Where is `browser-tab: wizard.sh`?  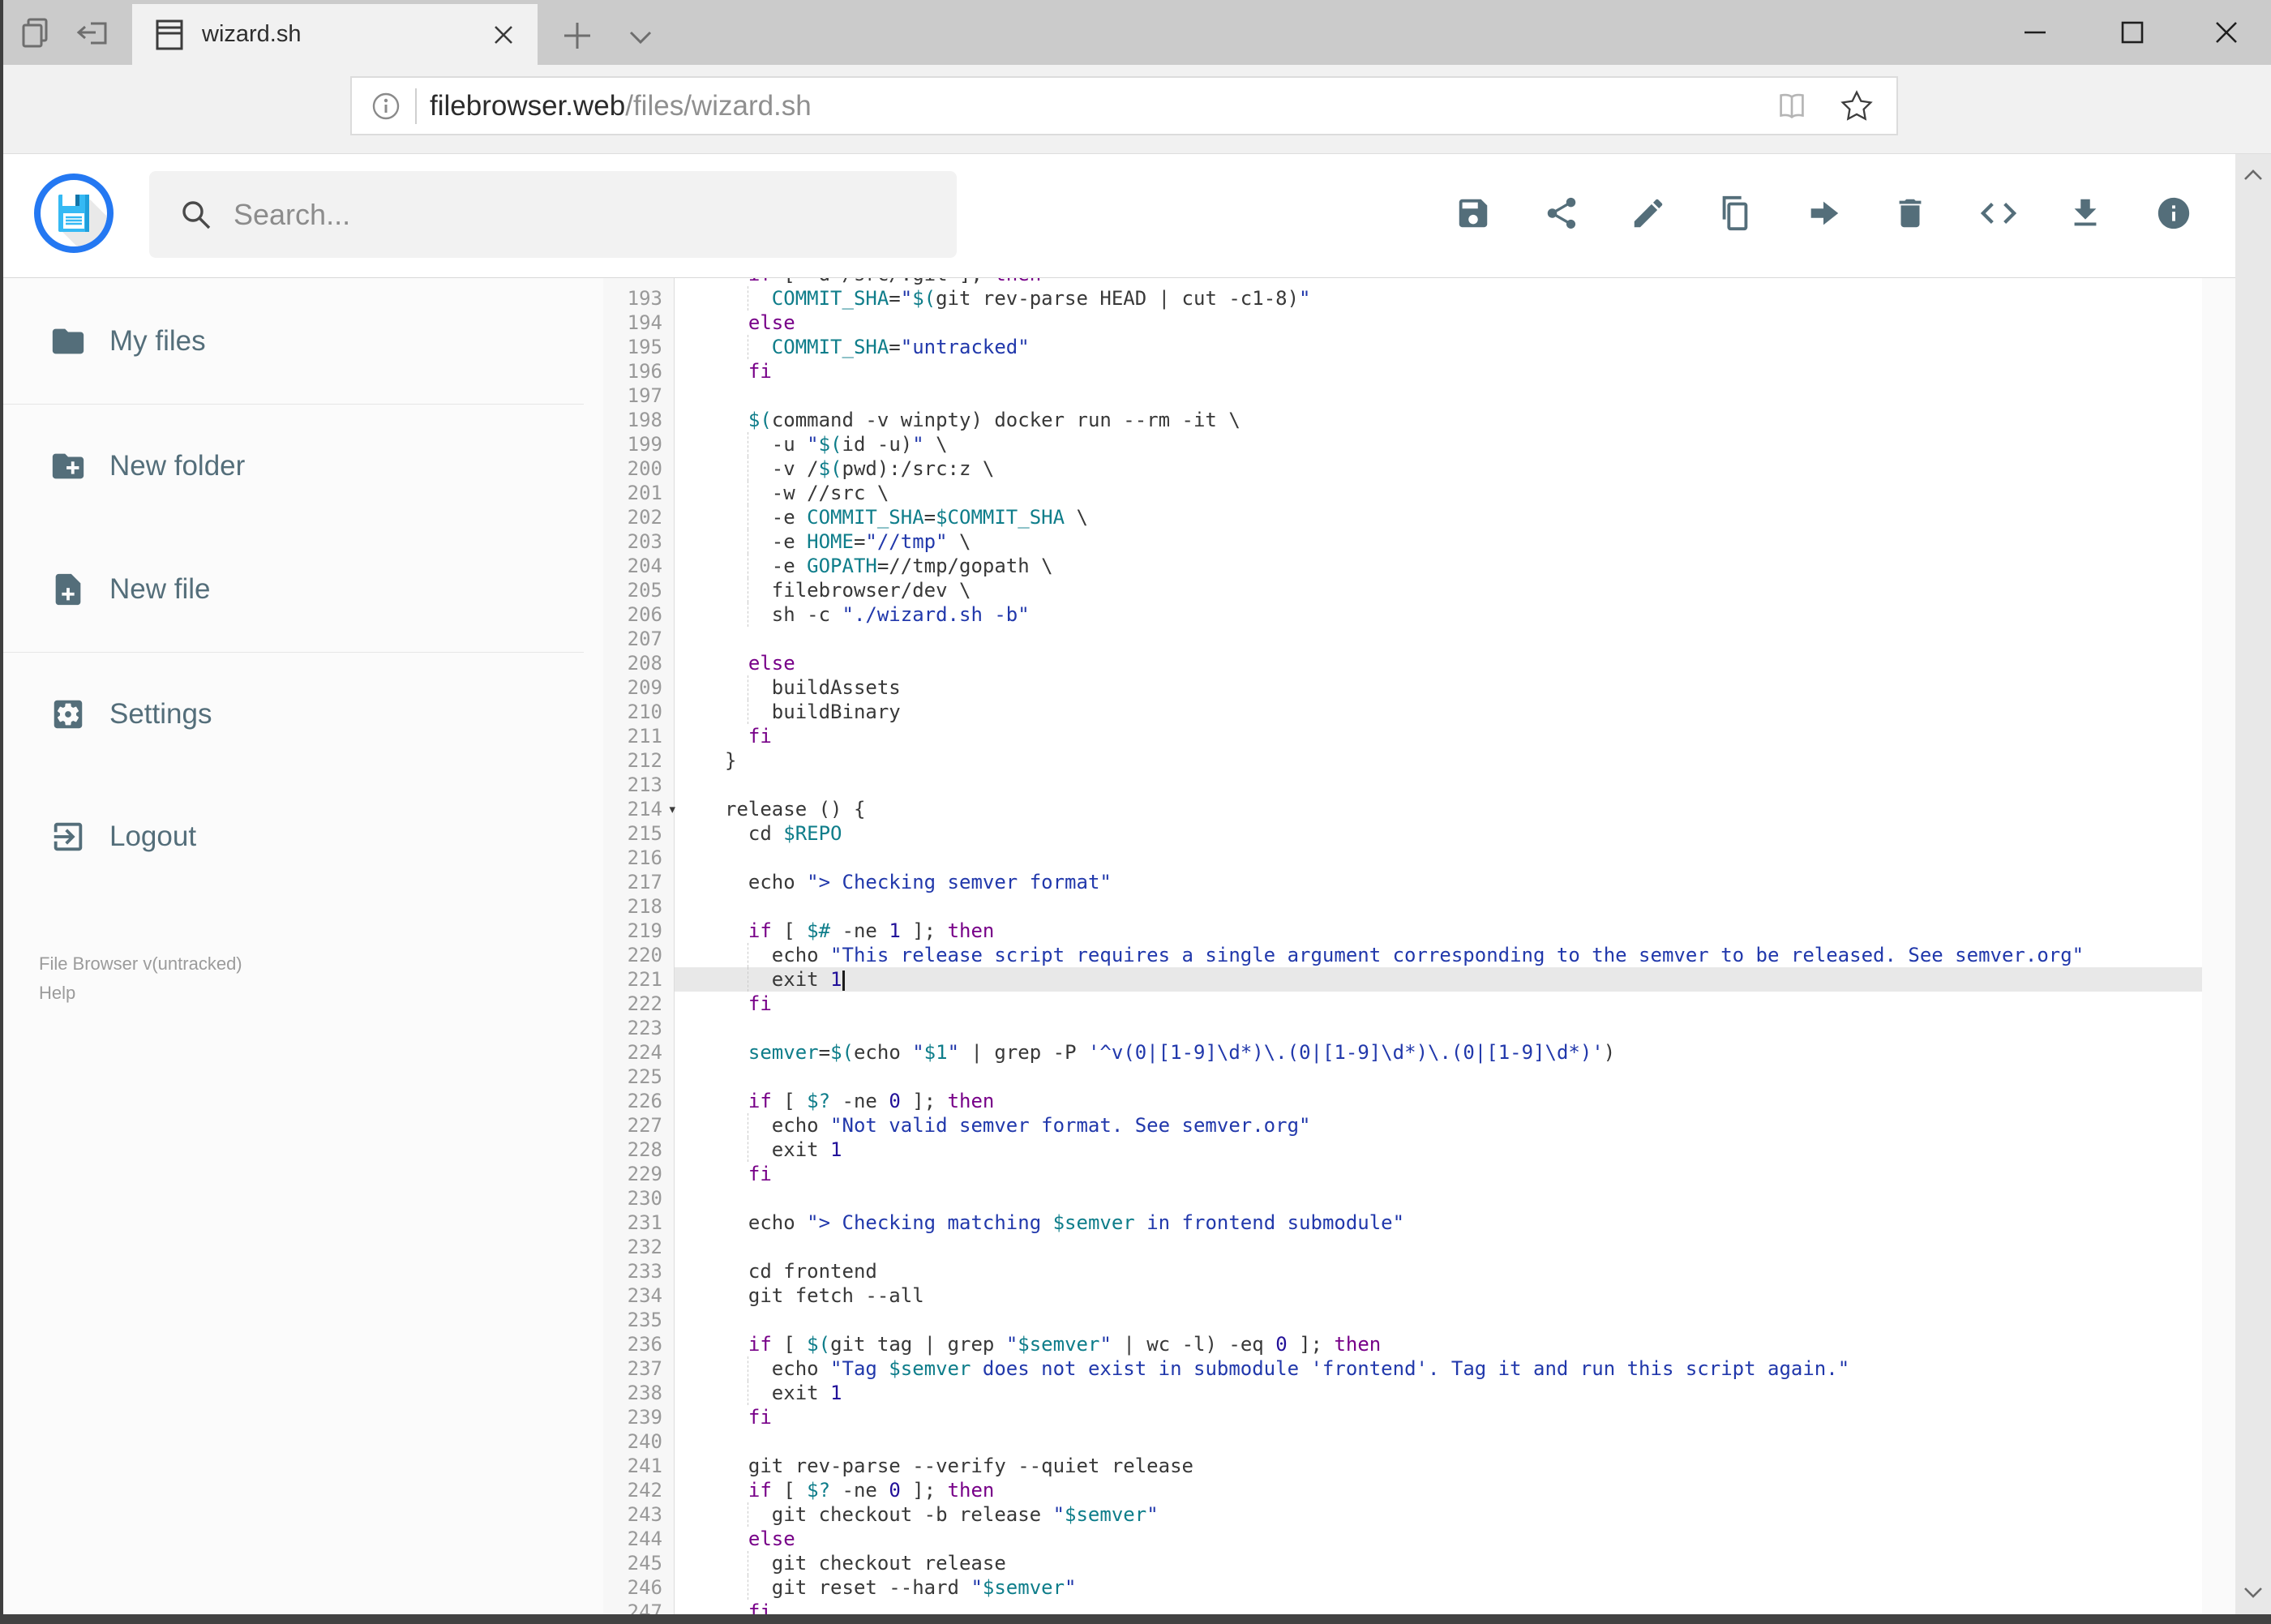 browser-tab: wizard.sh is located at coordinates (335, 34).